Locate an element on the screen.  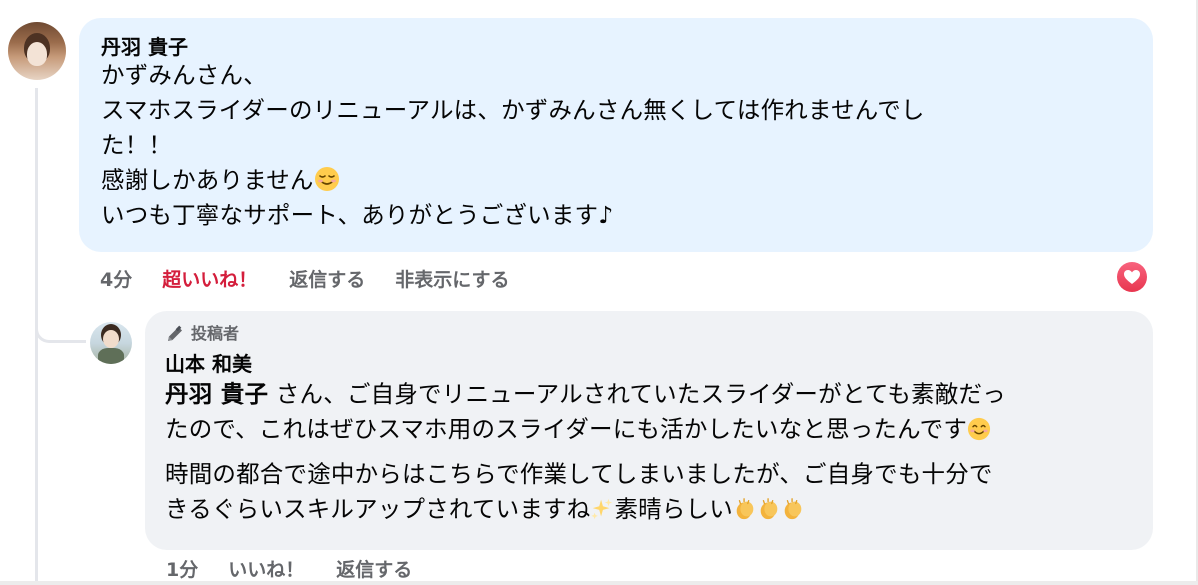
reply-line-text: きるぐらいスキルアップされていますね is located at coordinates (378, 509).